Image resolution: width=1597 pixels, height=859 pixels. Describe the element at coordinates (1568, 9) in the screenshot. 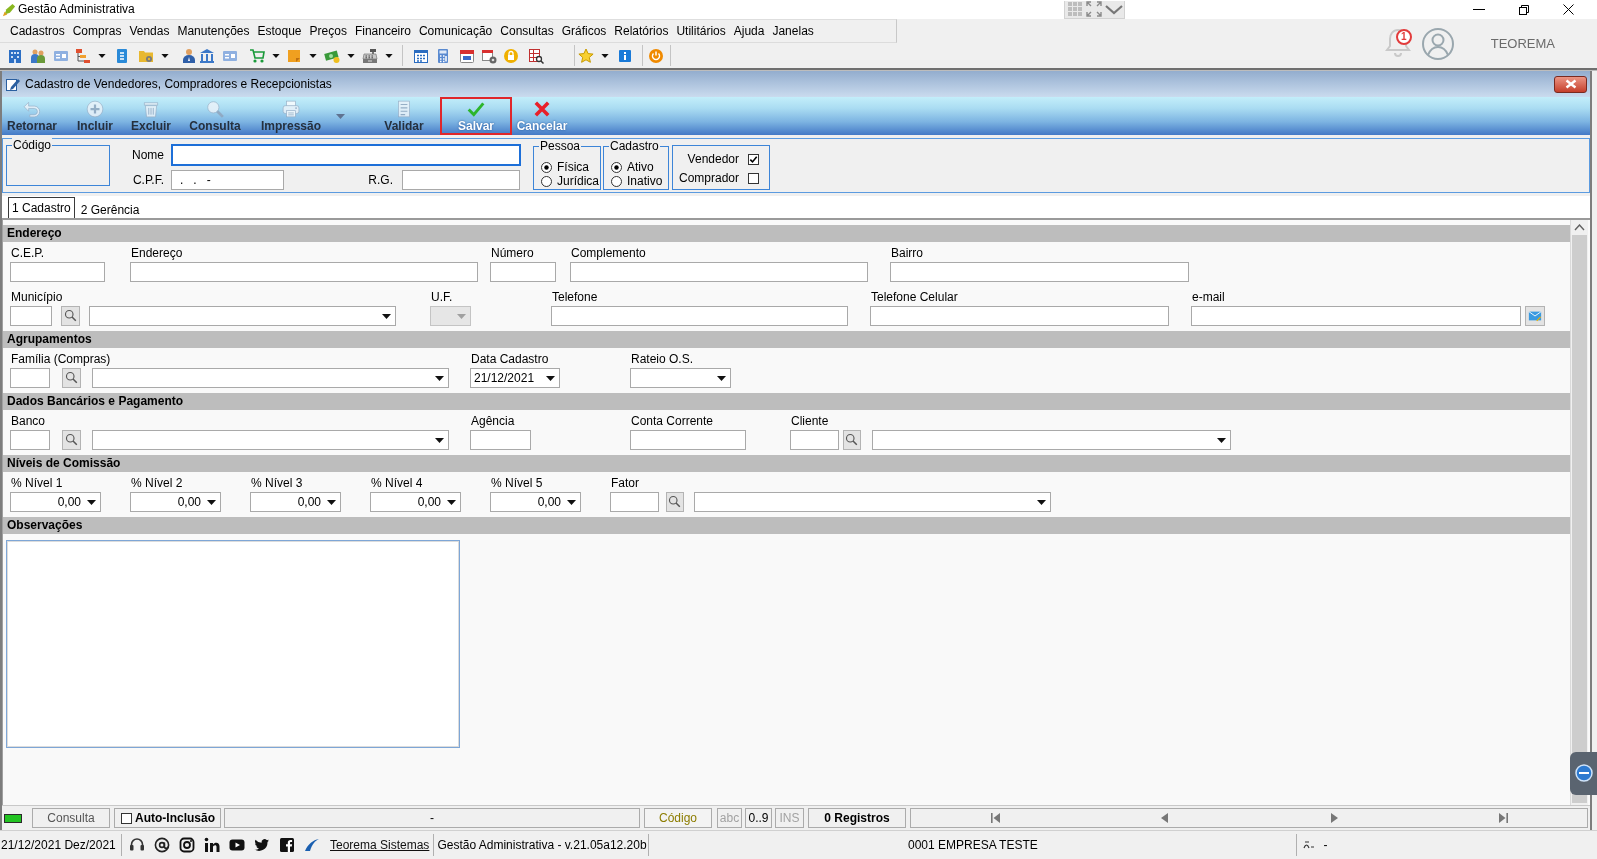

I see `close-icon` at that location.